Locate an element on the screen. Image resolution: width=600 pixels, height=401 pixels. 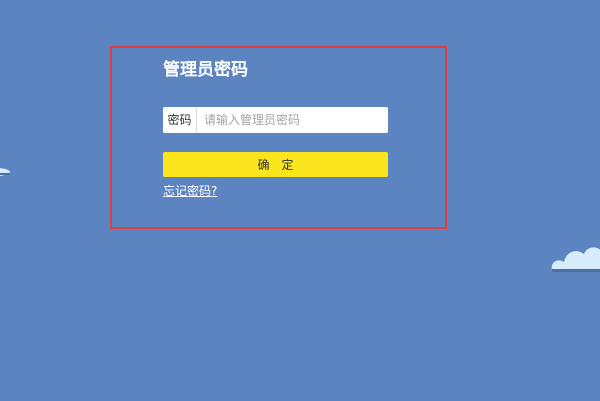
password-label: 密码 is located at coordinates (180, 120).